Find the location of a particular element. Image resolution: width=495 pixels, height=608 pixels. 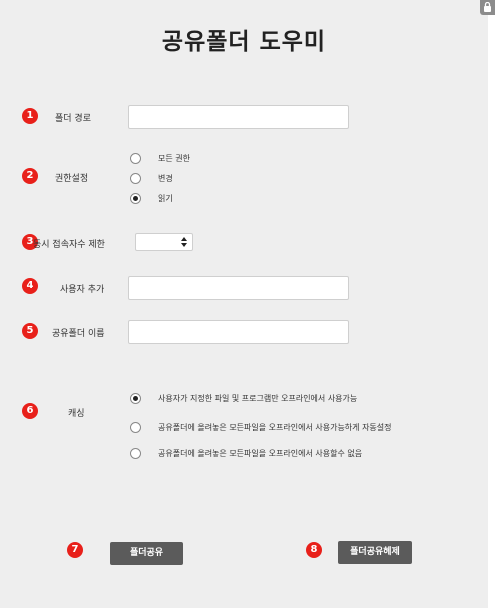

concurrent-limit-stepper is located at coordinates (164, 242).